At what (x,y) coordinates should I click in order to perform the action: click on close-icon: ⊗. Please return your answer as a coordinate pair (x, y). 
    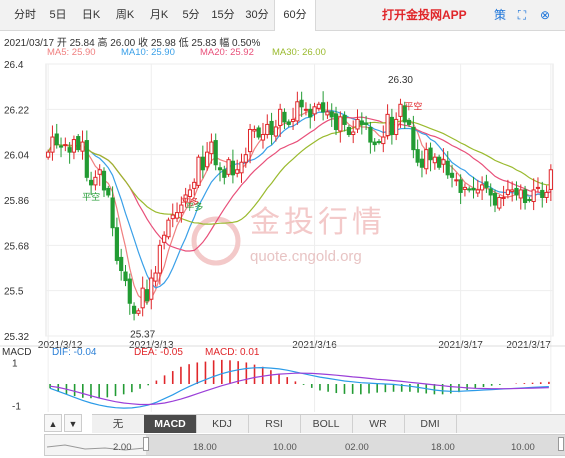
    Looking at the image, I should click on (545, 15).